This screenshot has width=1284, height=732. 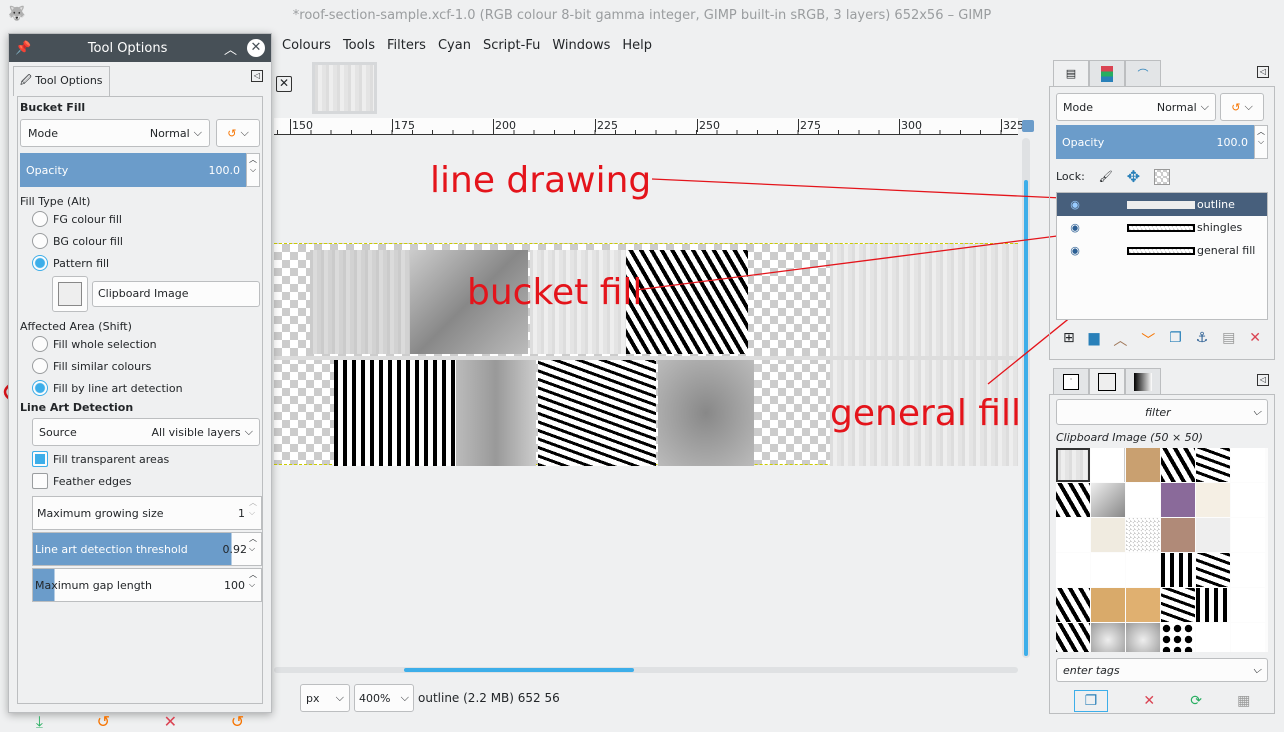 What do you see at coordinates (147, 513) in the screenshot?
I see `max-growing-size-spinscale: Maximum growing size 1 ︿ ⌵` at bounding box center [147, 513].